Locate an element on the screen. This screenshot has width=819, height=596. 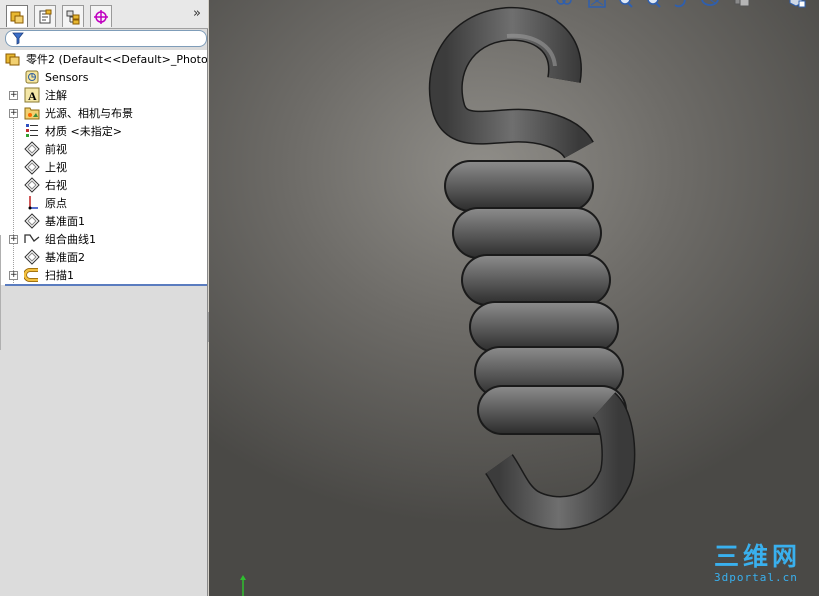
tree-item-label: 原点 is located at coordinates (56, 203).